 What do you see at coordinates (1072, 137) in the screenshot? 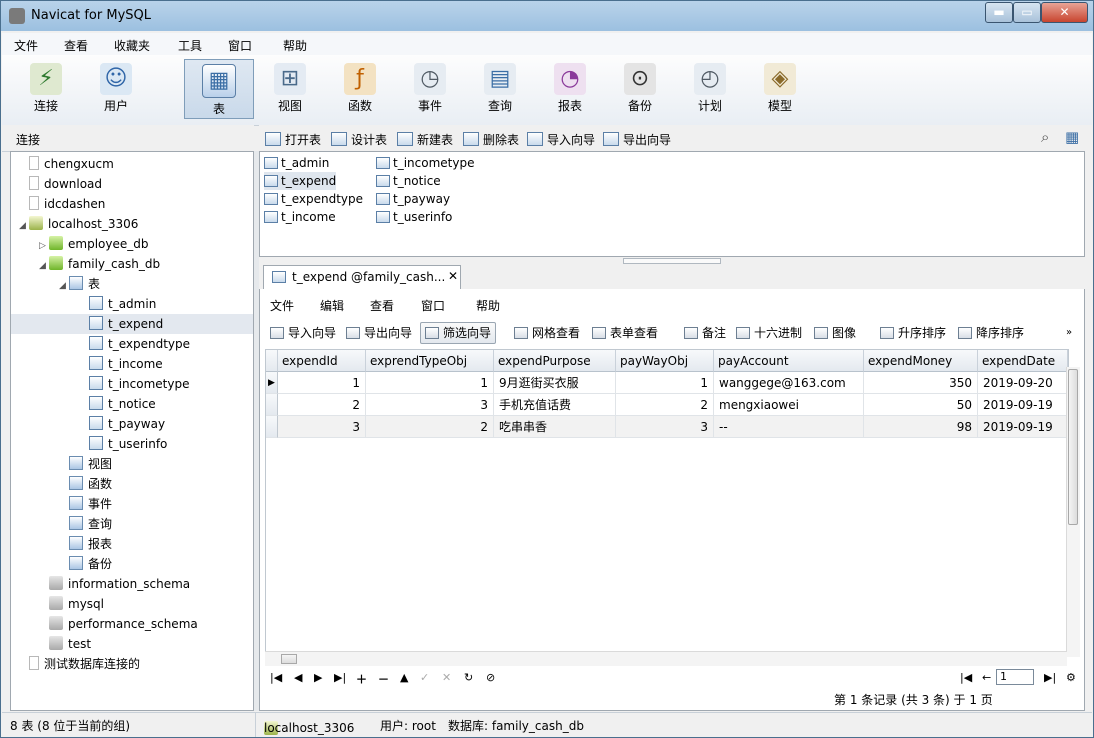
I see `grid-view-icon: ▦` at bounding box center [1072, 137].